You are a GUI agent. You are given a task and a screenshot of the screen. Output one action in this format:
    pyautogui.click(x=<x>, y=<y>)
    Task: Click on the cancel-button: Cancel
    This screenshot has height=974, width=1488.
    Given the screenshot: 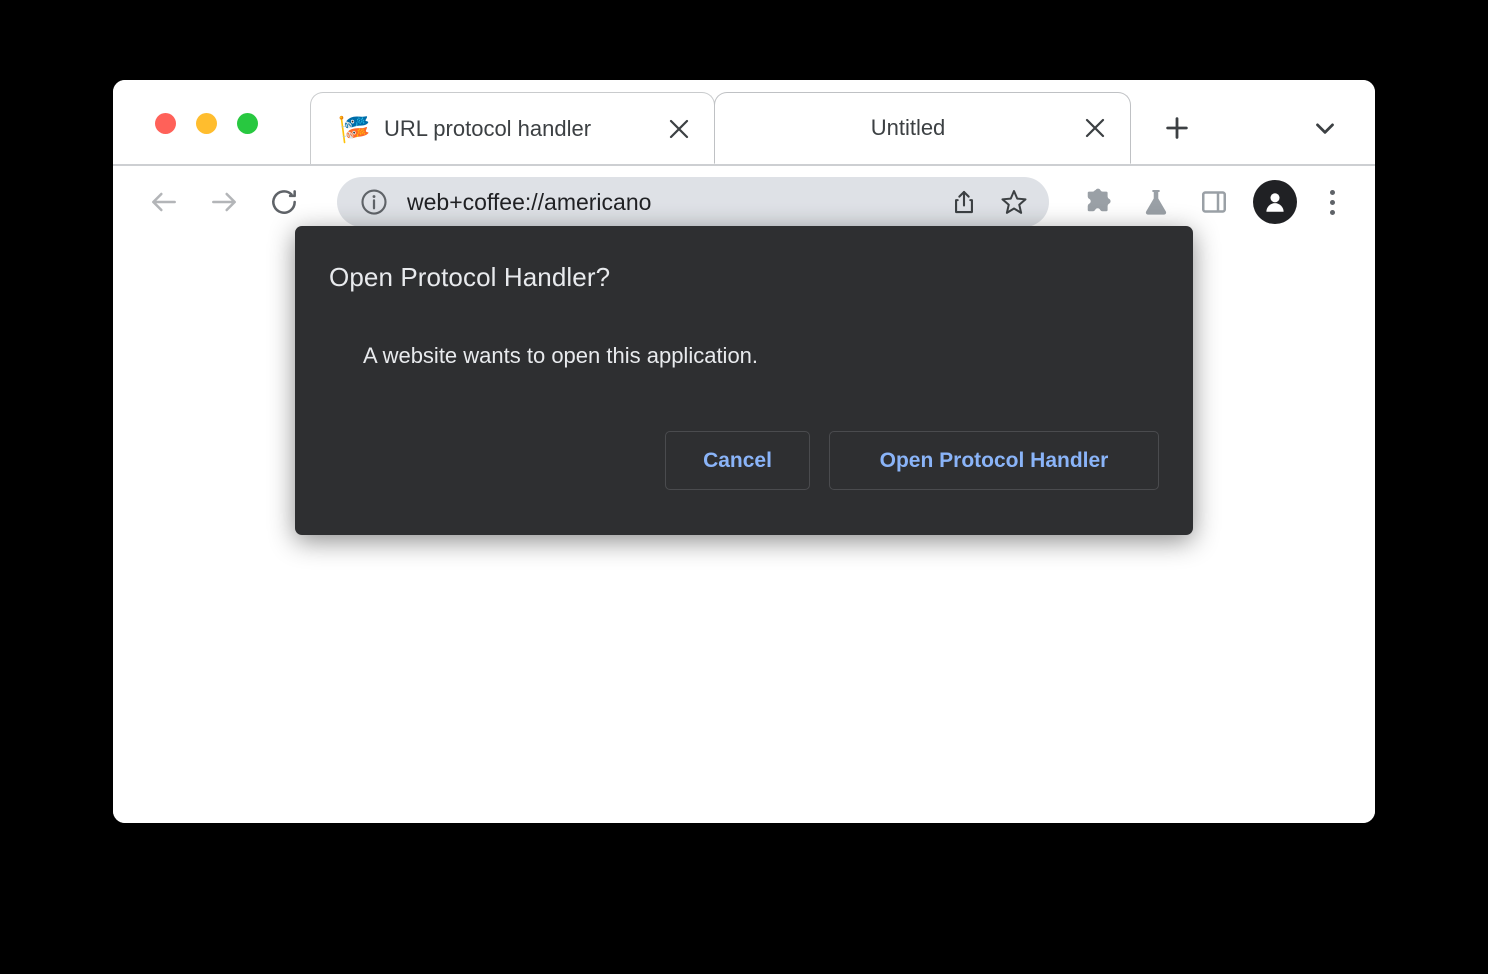 What is the action you would take?
    pyautogui.click(x=737, y=460)
    